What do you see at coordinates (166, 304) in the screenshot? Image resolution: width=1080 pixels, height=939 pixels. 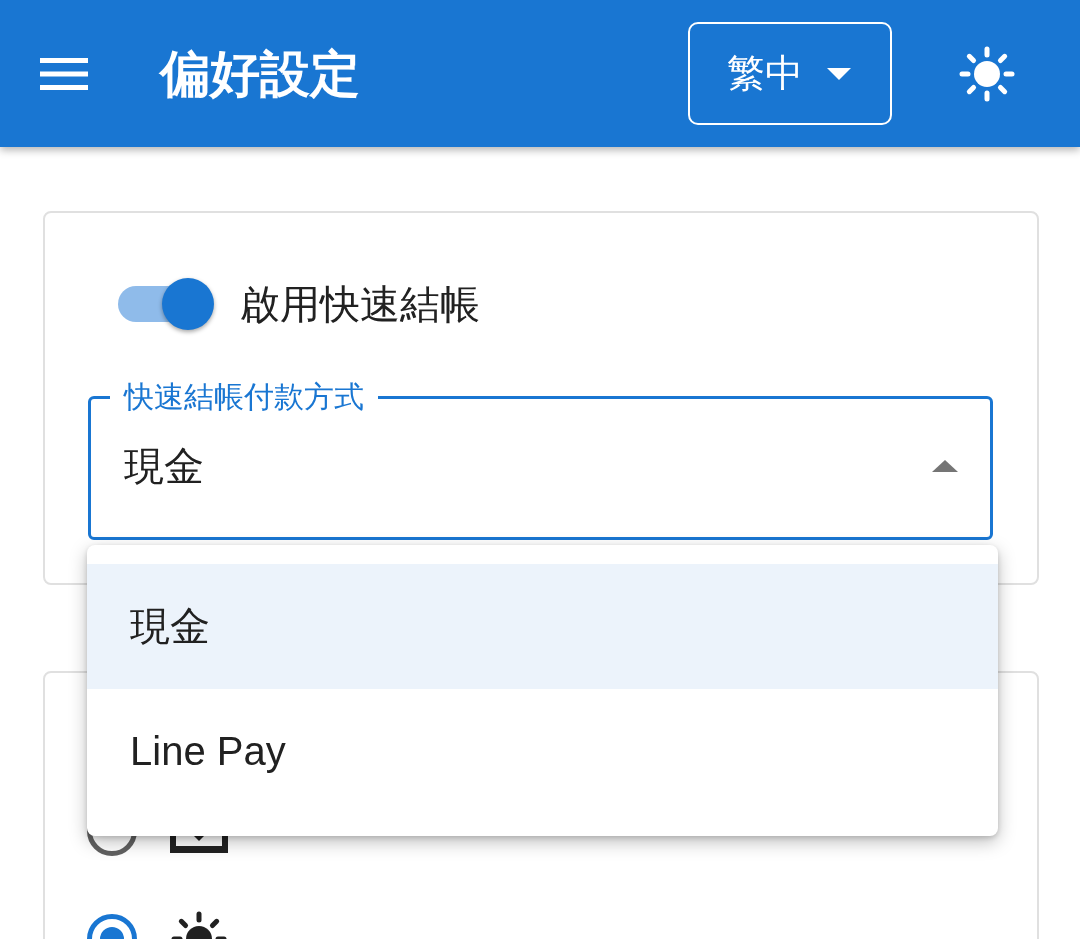 I see `toggle-switch` at bounding box center [166, 304].